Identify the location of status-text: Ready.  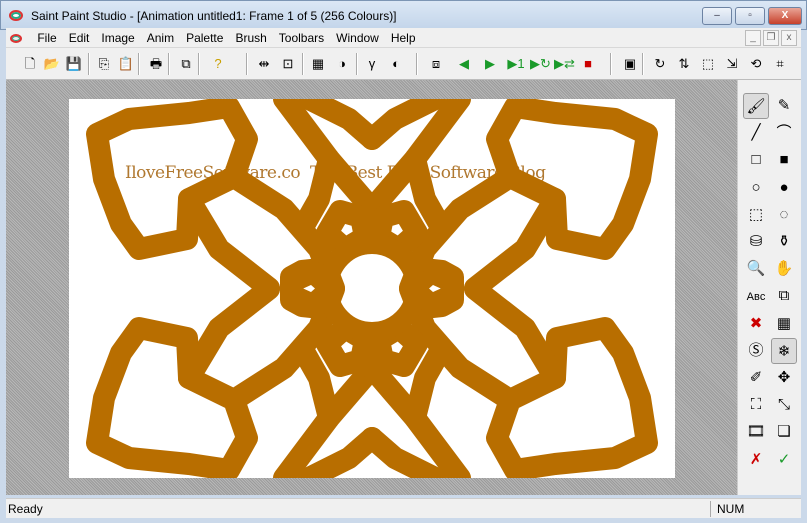
(25, 509).